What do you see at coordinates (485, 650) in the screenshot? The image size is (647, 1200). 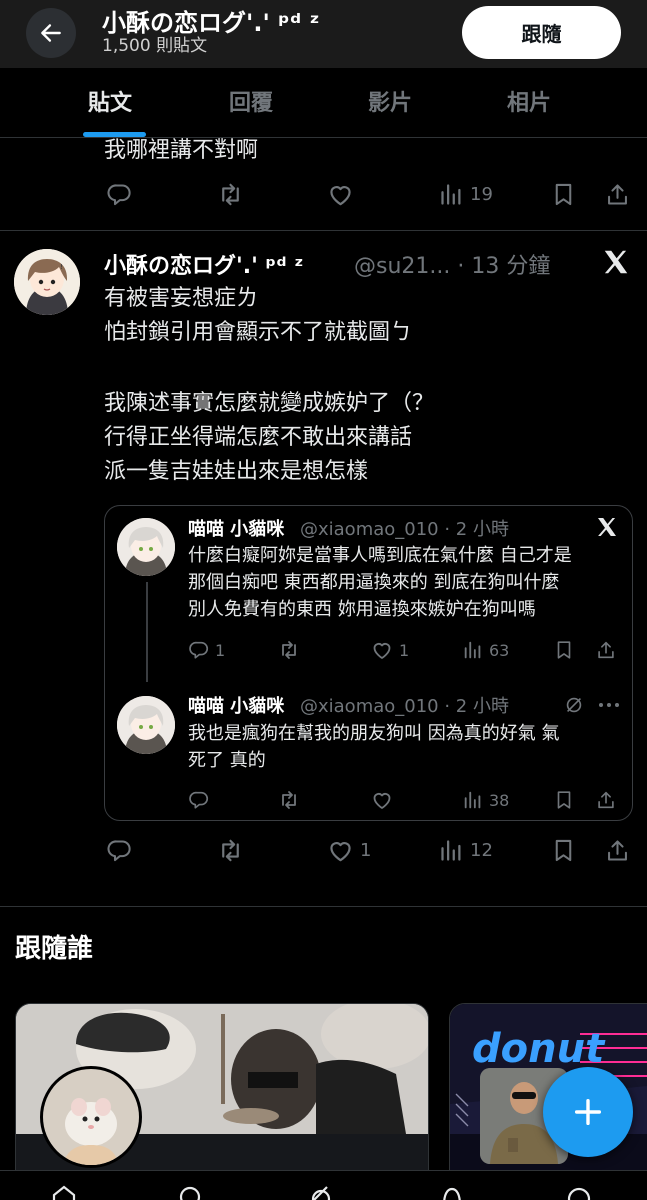 I see `views-button: 63` at bounding box center [485, 650].